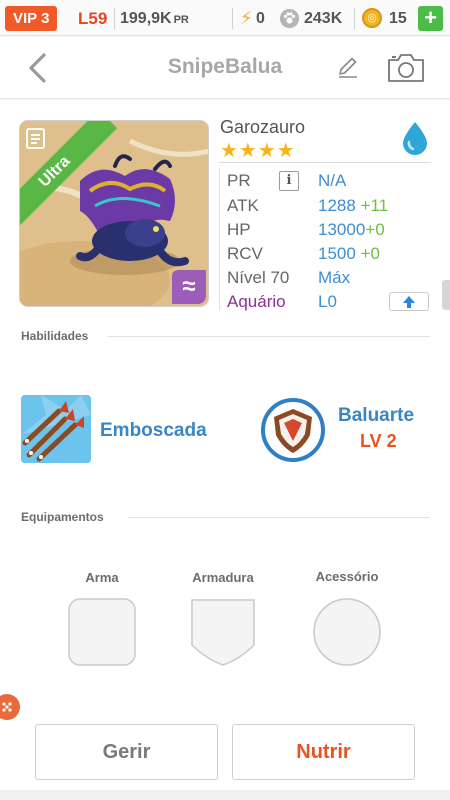 This screenshot has height=800, width=450. What do you see at coordinates (126, 752) in the screenshot?
I see `manage-button: Gerir` at bounding box center [126, 752].